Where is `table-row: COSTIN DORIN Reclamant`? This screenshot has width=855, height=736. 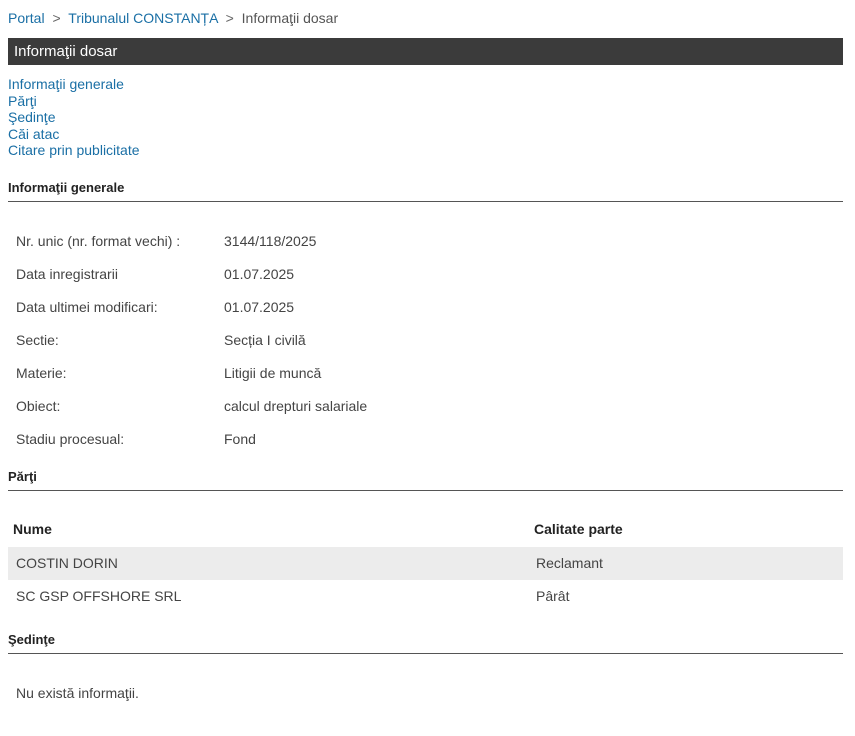 table-row: COSTIN DORIN Reclamant is located at coordinates (425, 563).